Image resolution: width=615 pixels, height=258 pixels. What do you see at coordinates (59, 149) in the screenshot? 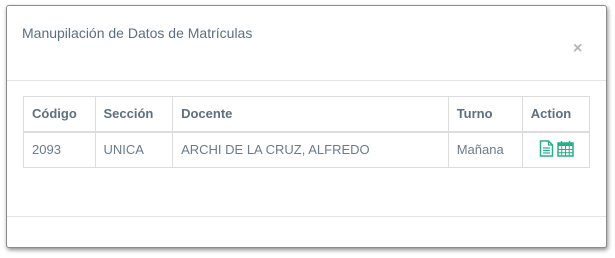
I see `cell-codigo: 2093` at bounding box center [59, 149].